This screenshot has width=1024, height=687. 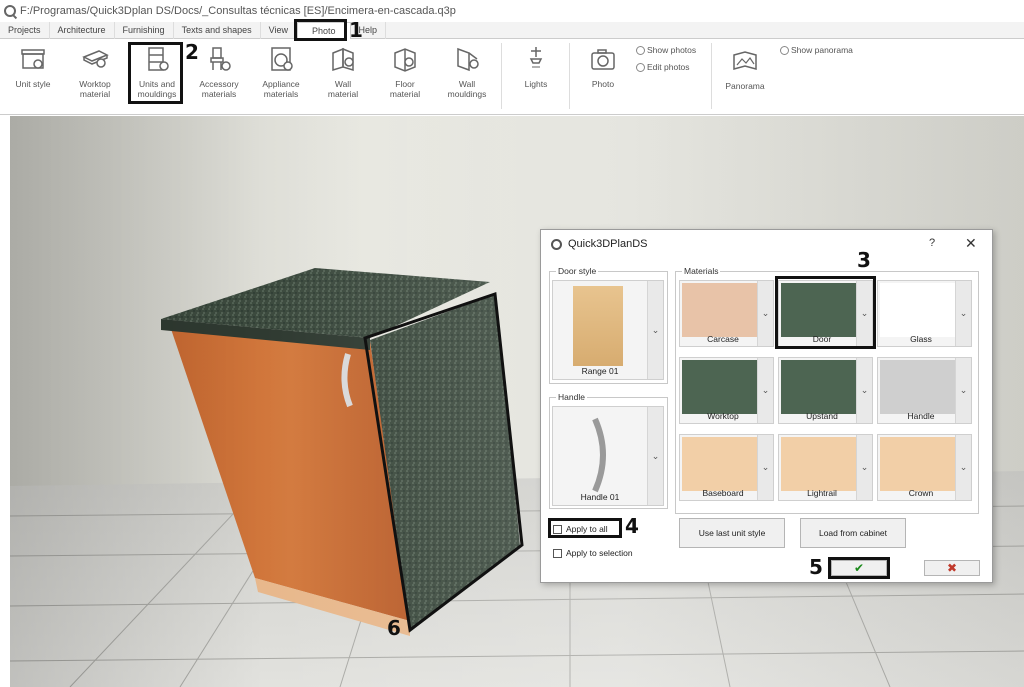 I want to click on door-style-group: Door style Range 01 ⌄, so click(x=608, y=325).